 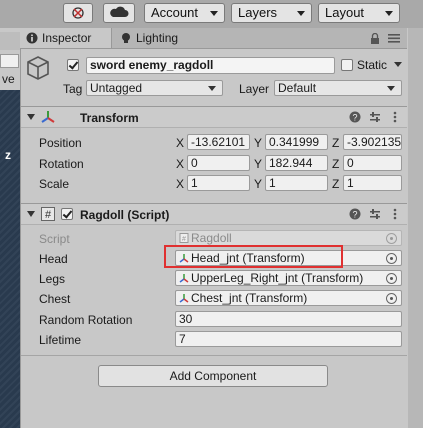 I want to click on scene-view-fragment: z, so click(x=10, y=259).